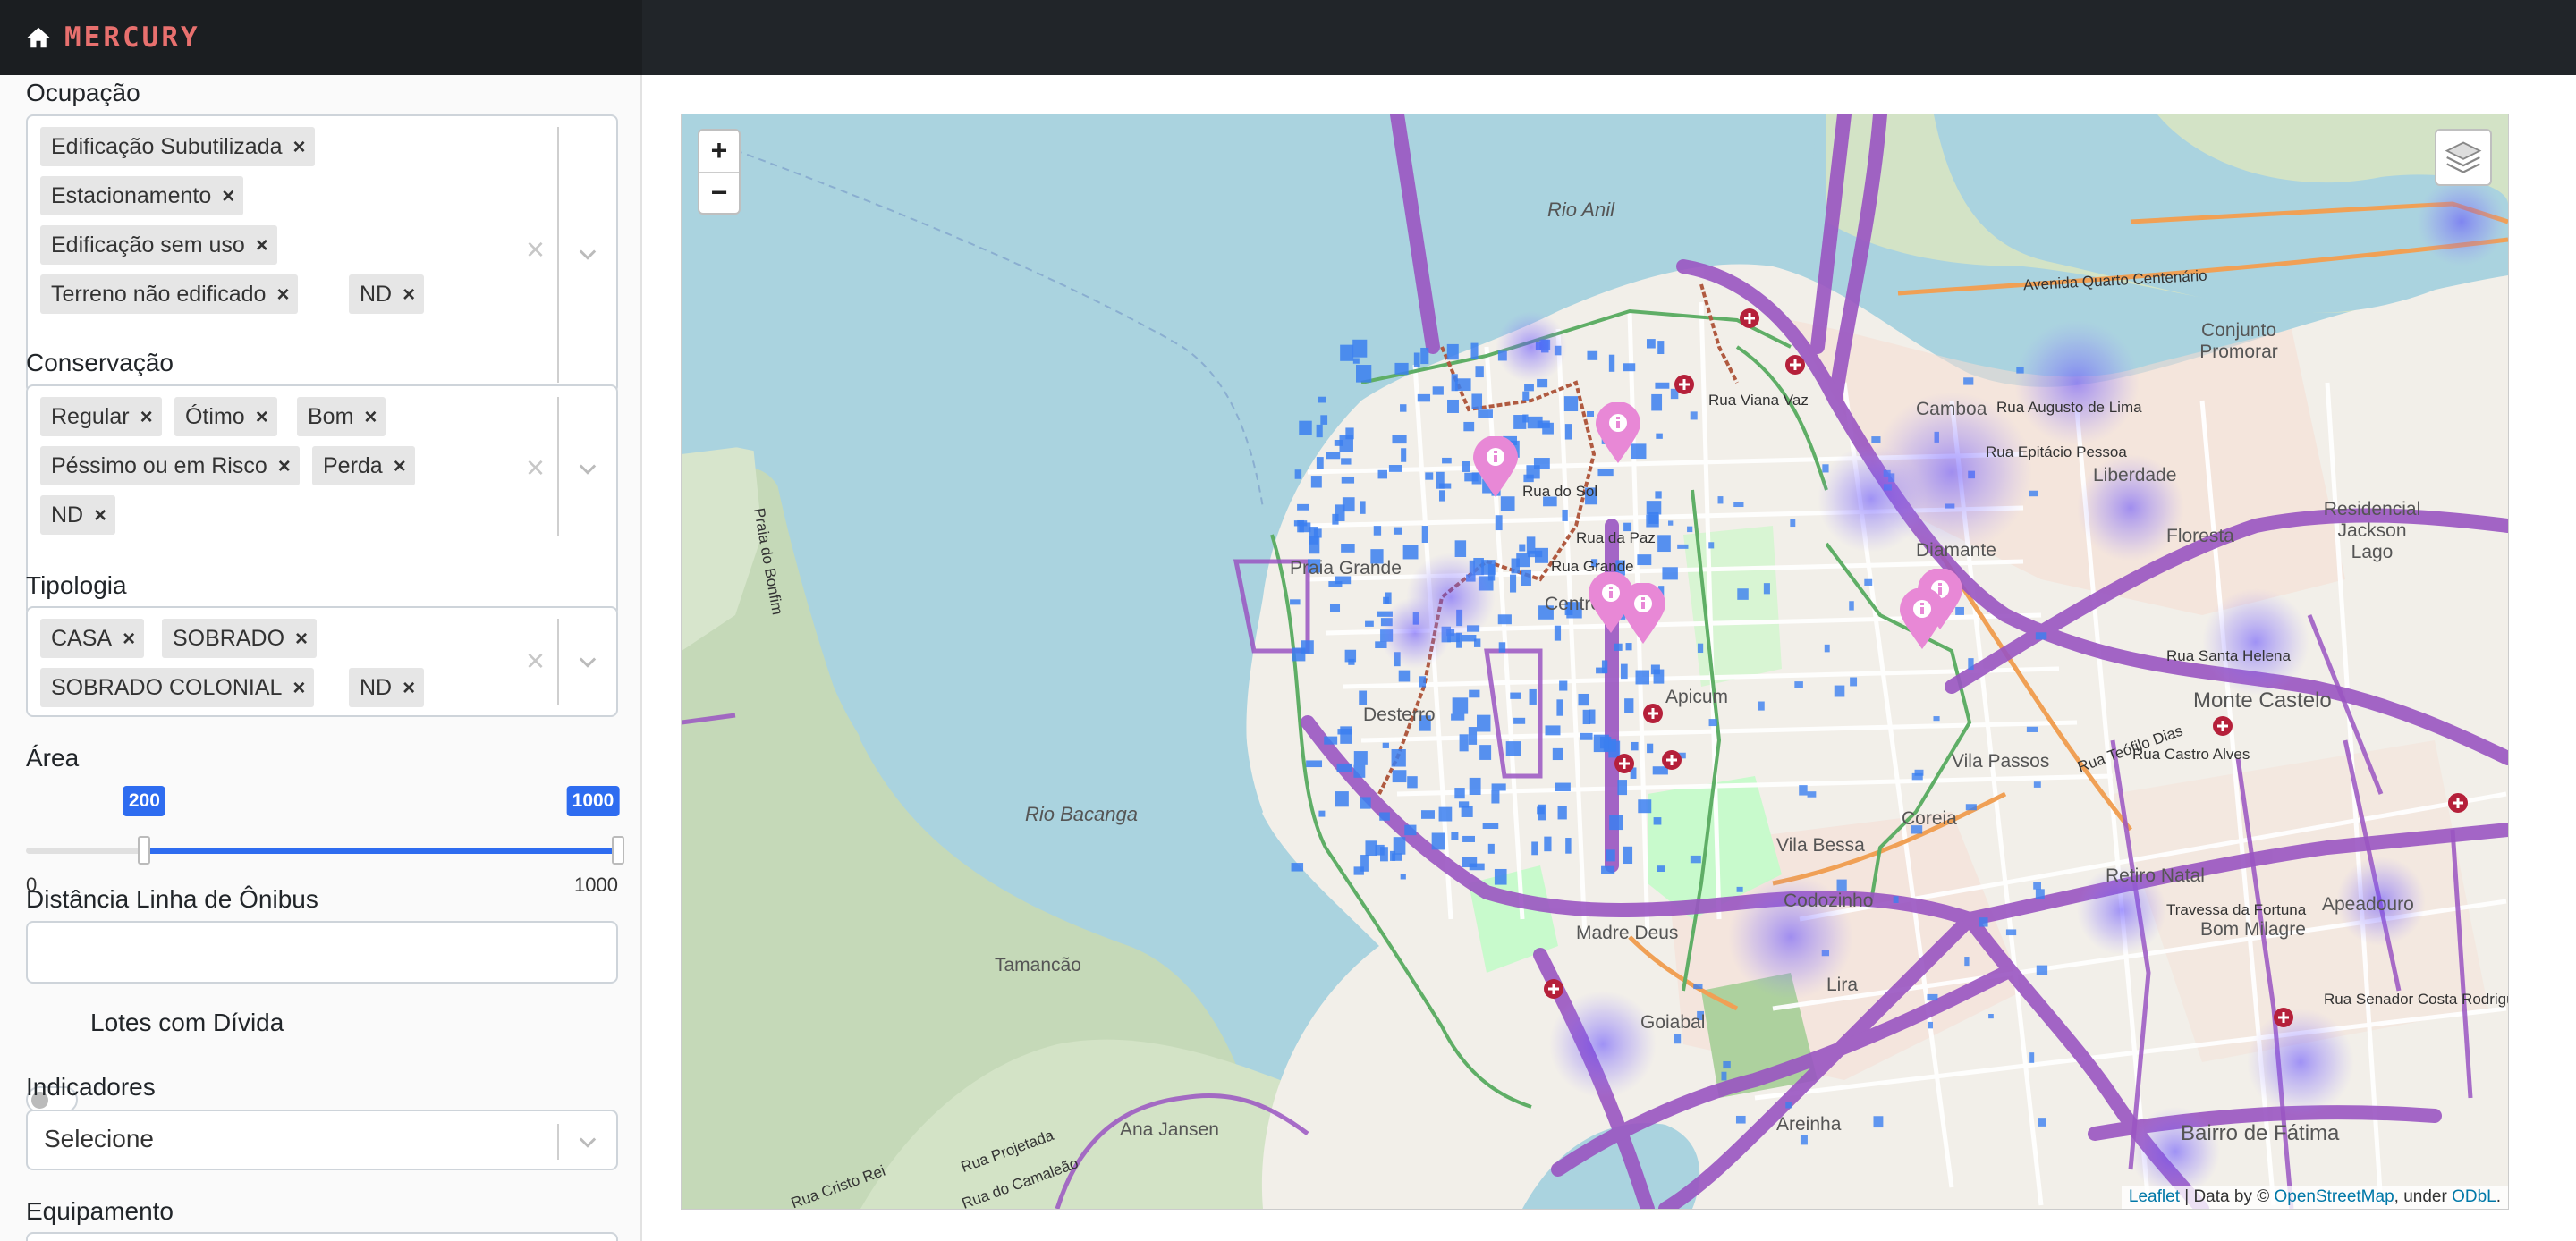 The image size is (2576, 1241). Describe the element at coordinates (1956, 550) in the screenshot. I see `neighborhood-label: Diamante` at that location.